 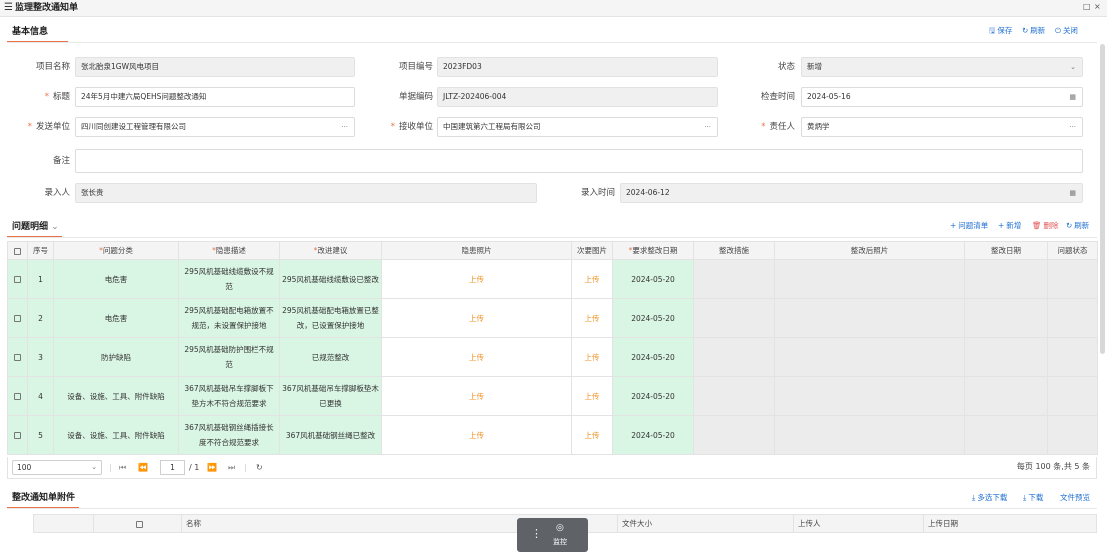 I want to click on issue-category: 防护缺陷, so click(x=116, y=357).